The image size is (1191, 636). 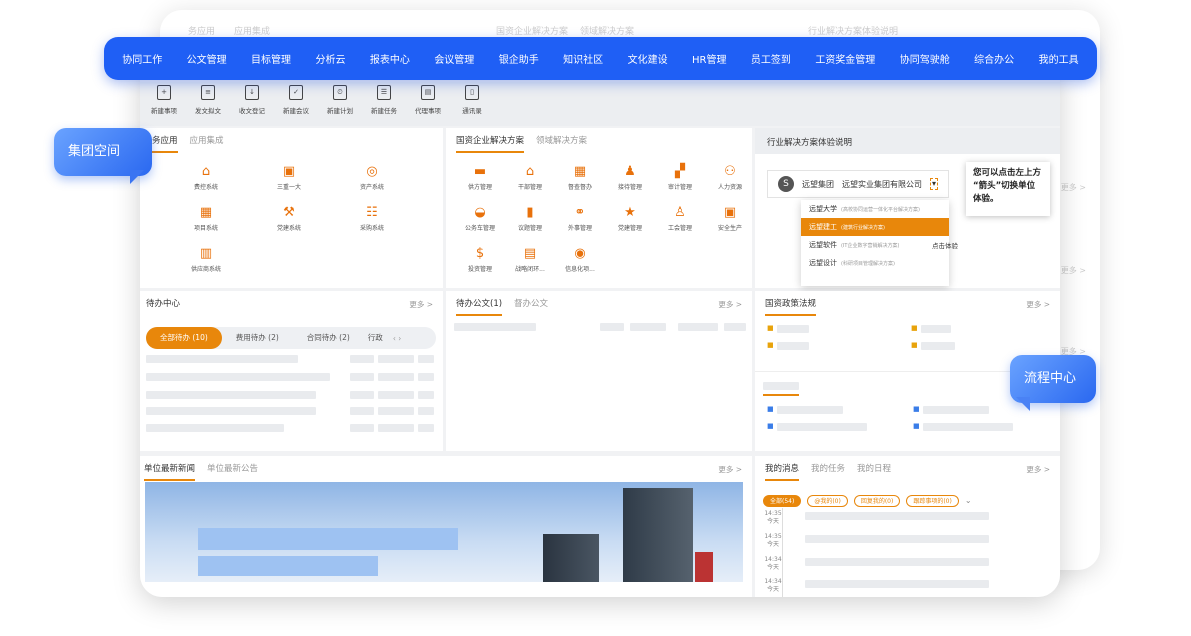 I want to click on toolbar-button: ☰ 新建任务, so click(x=384, y=100).